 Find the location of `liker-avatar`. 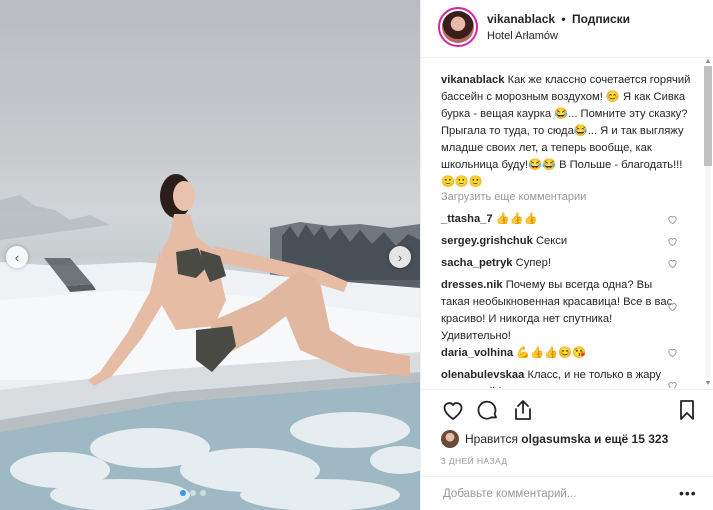

liker-avatar is located at coordinates (450, 439).